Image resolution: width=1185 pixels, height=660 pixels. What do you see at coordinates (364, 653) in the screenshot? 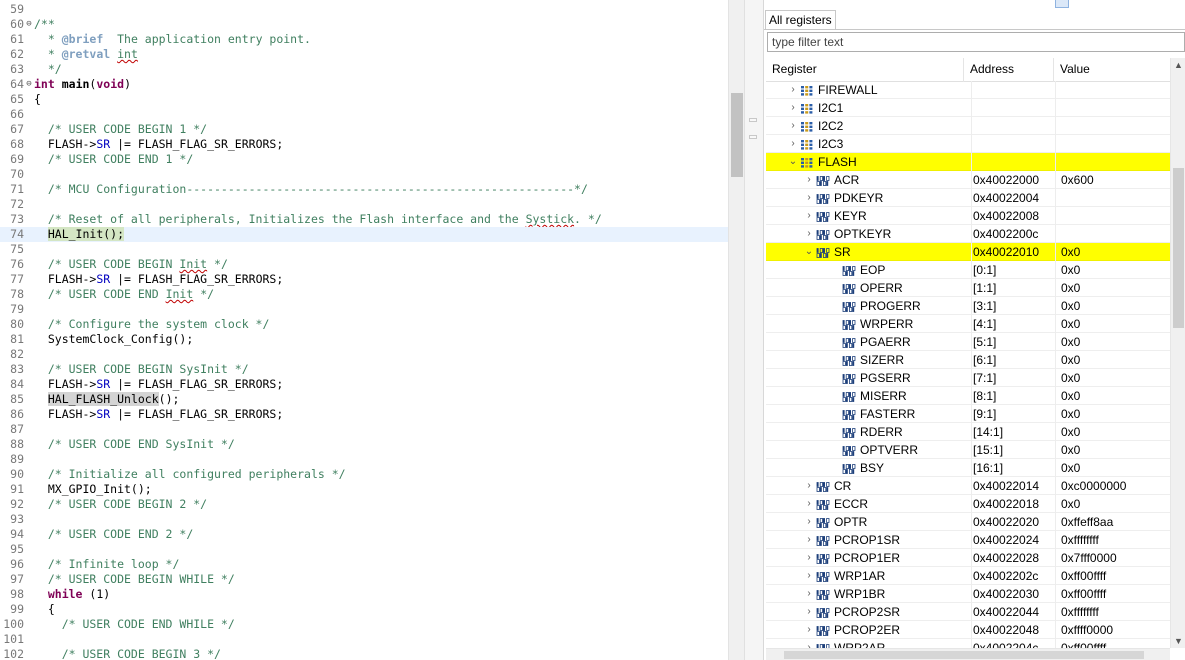
I see `code-line: 102 /* USER CODE BEGIN 3 */` at bounding box center [364, 653].